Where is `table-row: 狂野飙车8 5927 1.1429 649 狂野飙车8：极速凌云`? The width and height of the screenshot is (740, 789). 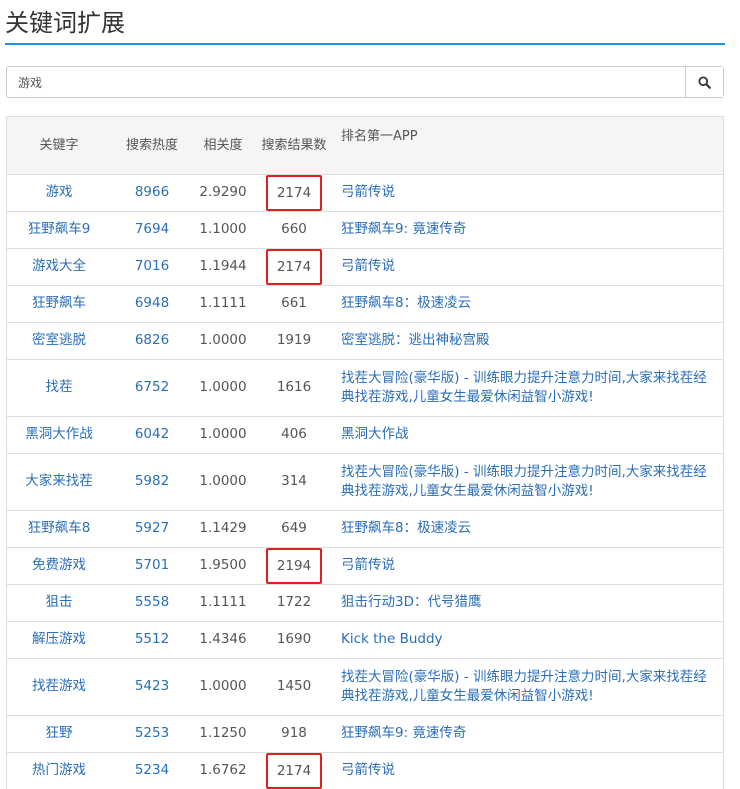
table-row: 狂野飙车8 5927 1.1429 649 狂野飙车8：极速凌云 is located at coordinates (365, 528).